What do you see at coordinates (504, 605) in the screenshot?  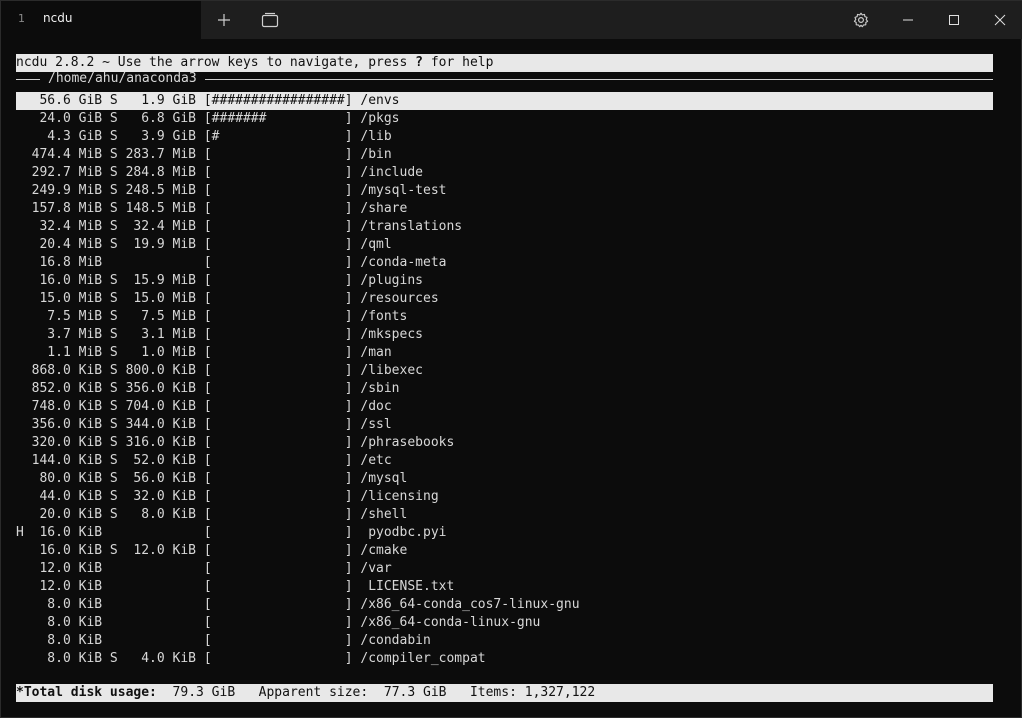 I see `list-item: 8.0 KiB [ ] /x86_64-conda_cos7-linux-gnu` at bounding box center [504, 605].